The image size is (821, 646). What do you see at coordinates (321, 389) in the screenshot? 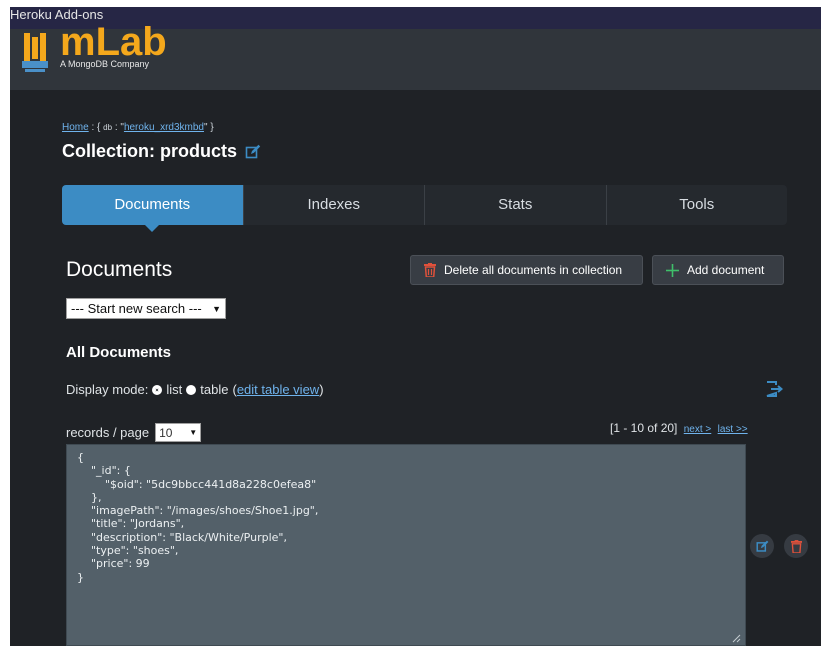
I see `paren-close: )` at bounding box center [321, 389].